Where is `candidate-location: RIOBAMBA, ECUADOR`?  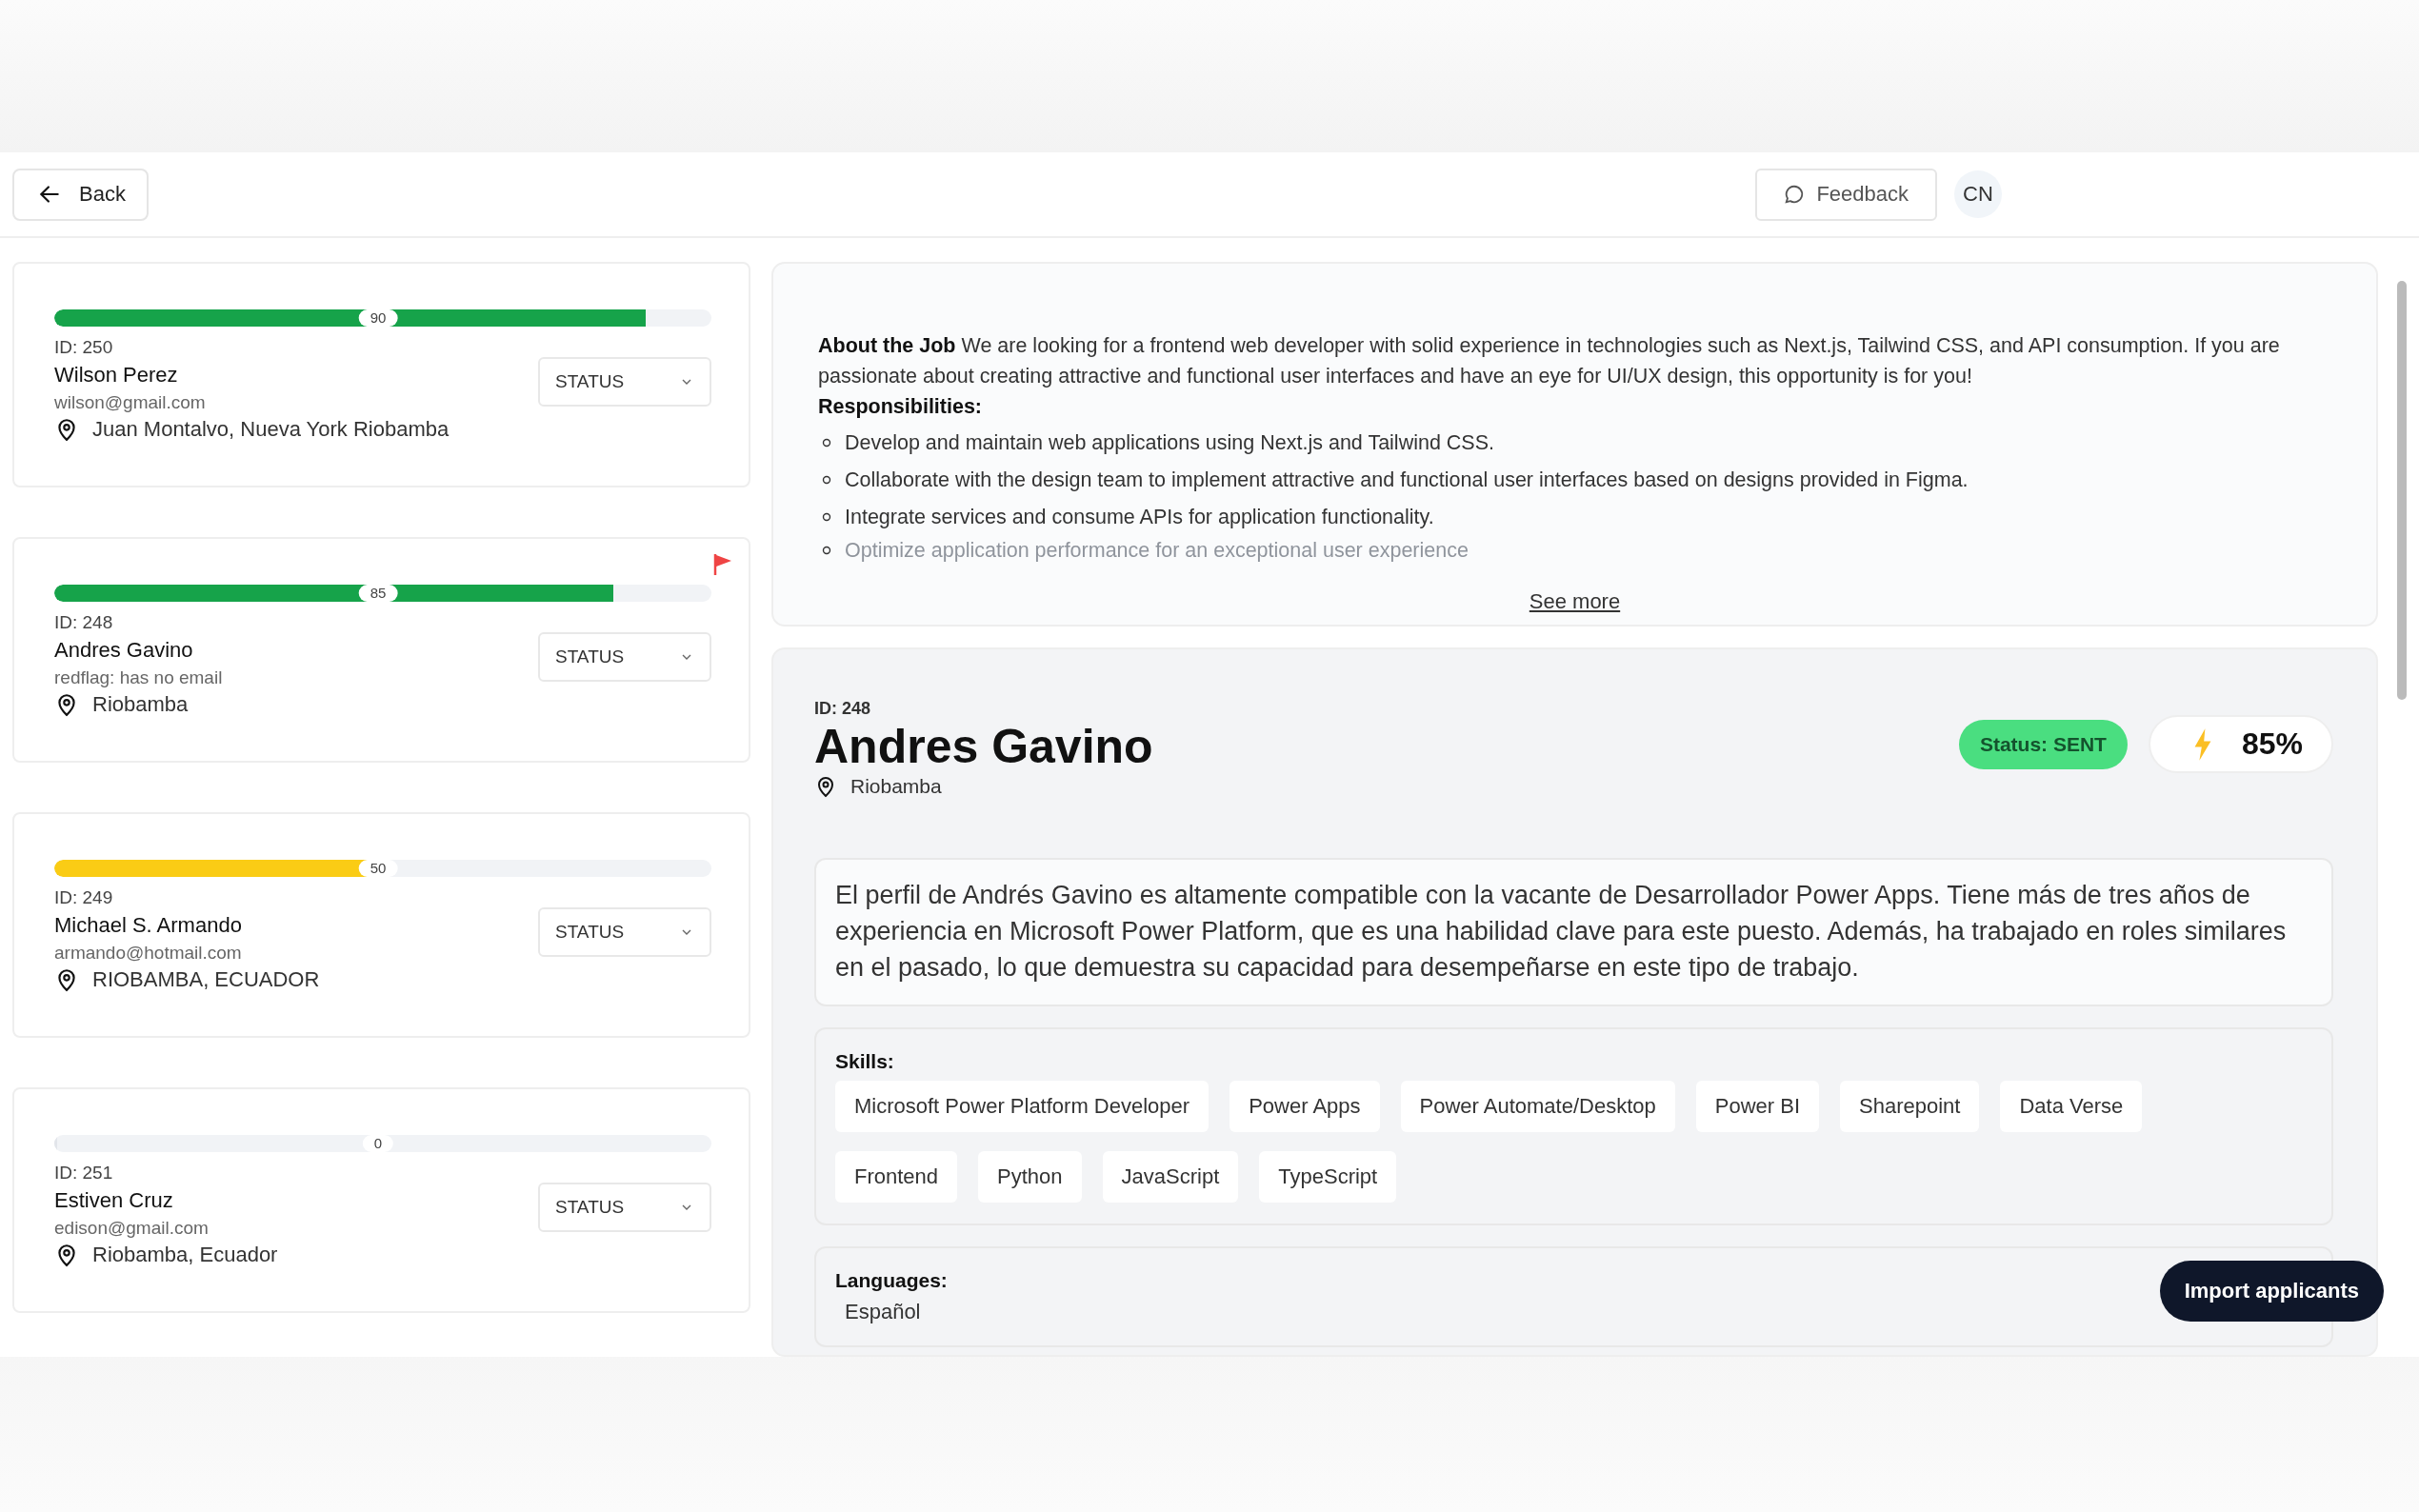
candidate-location: RIOBAMBA, ECUADOR is located at coordinates (206, 979).